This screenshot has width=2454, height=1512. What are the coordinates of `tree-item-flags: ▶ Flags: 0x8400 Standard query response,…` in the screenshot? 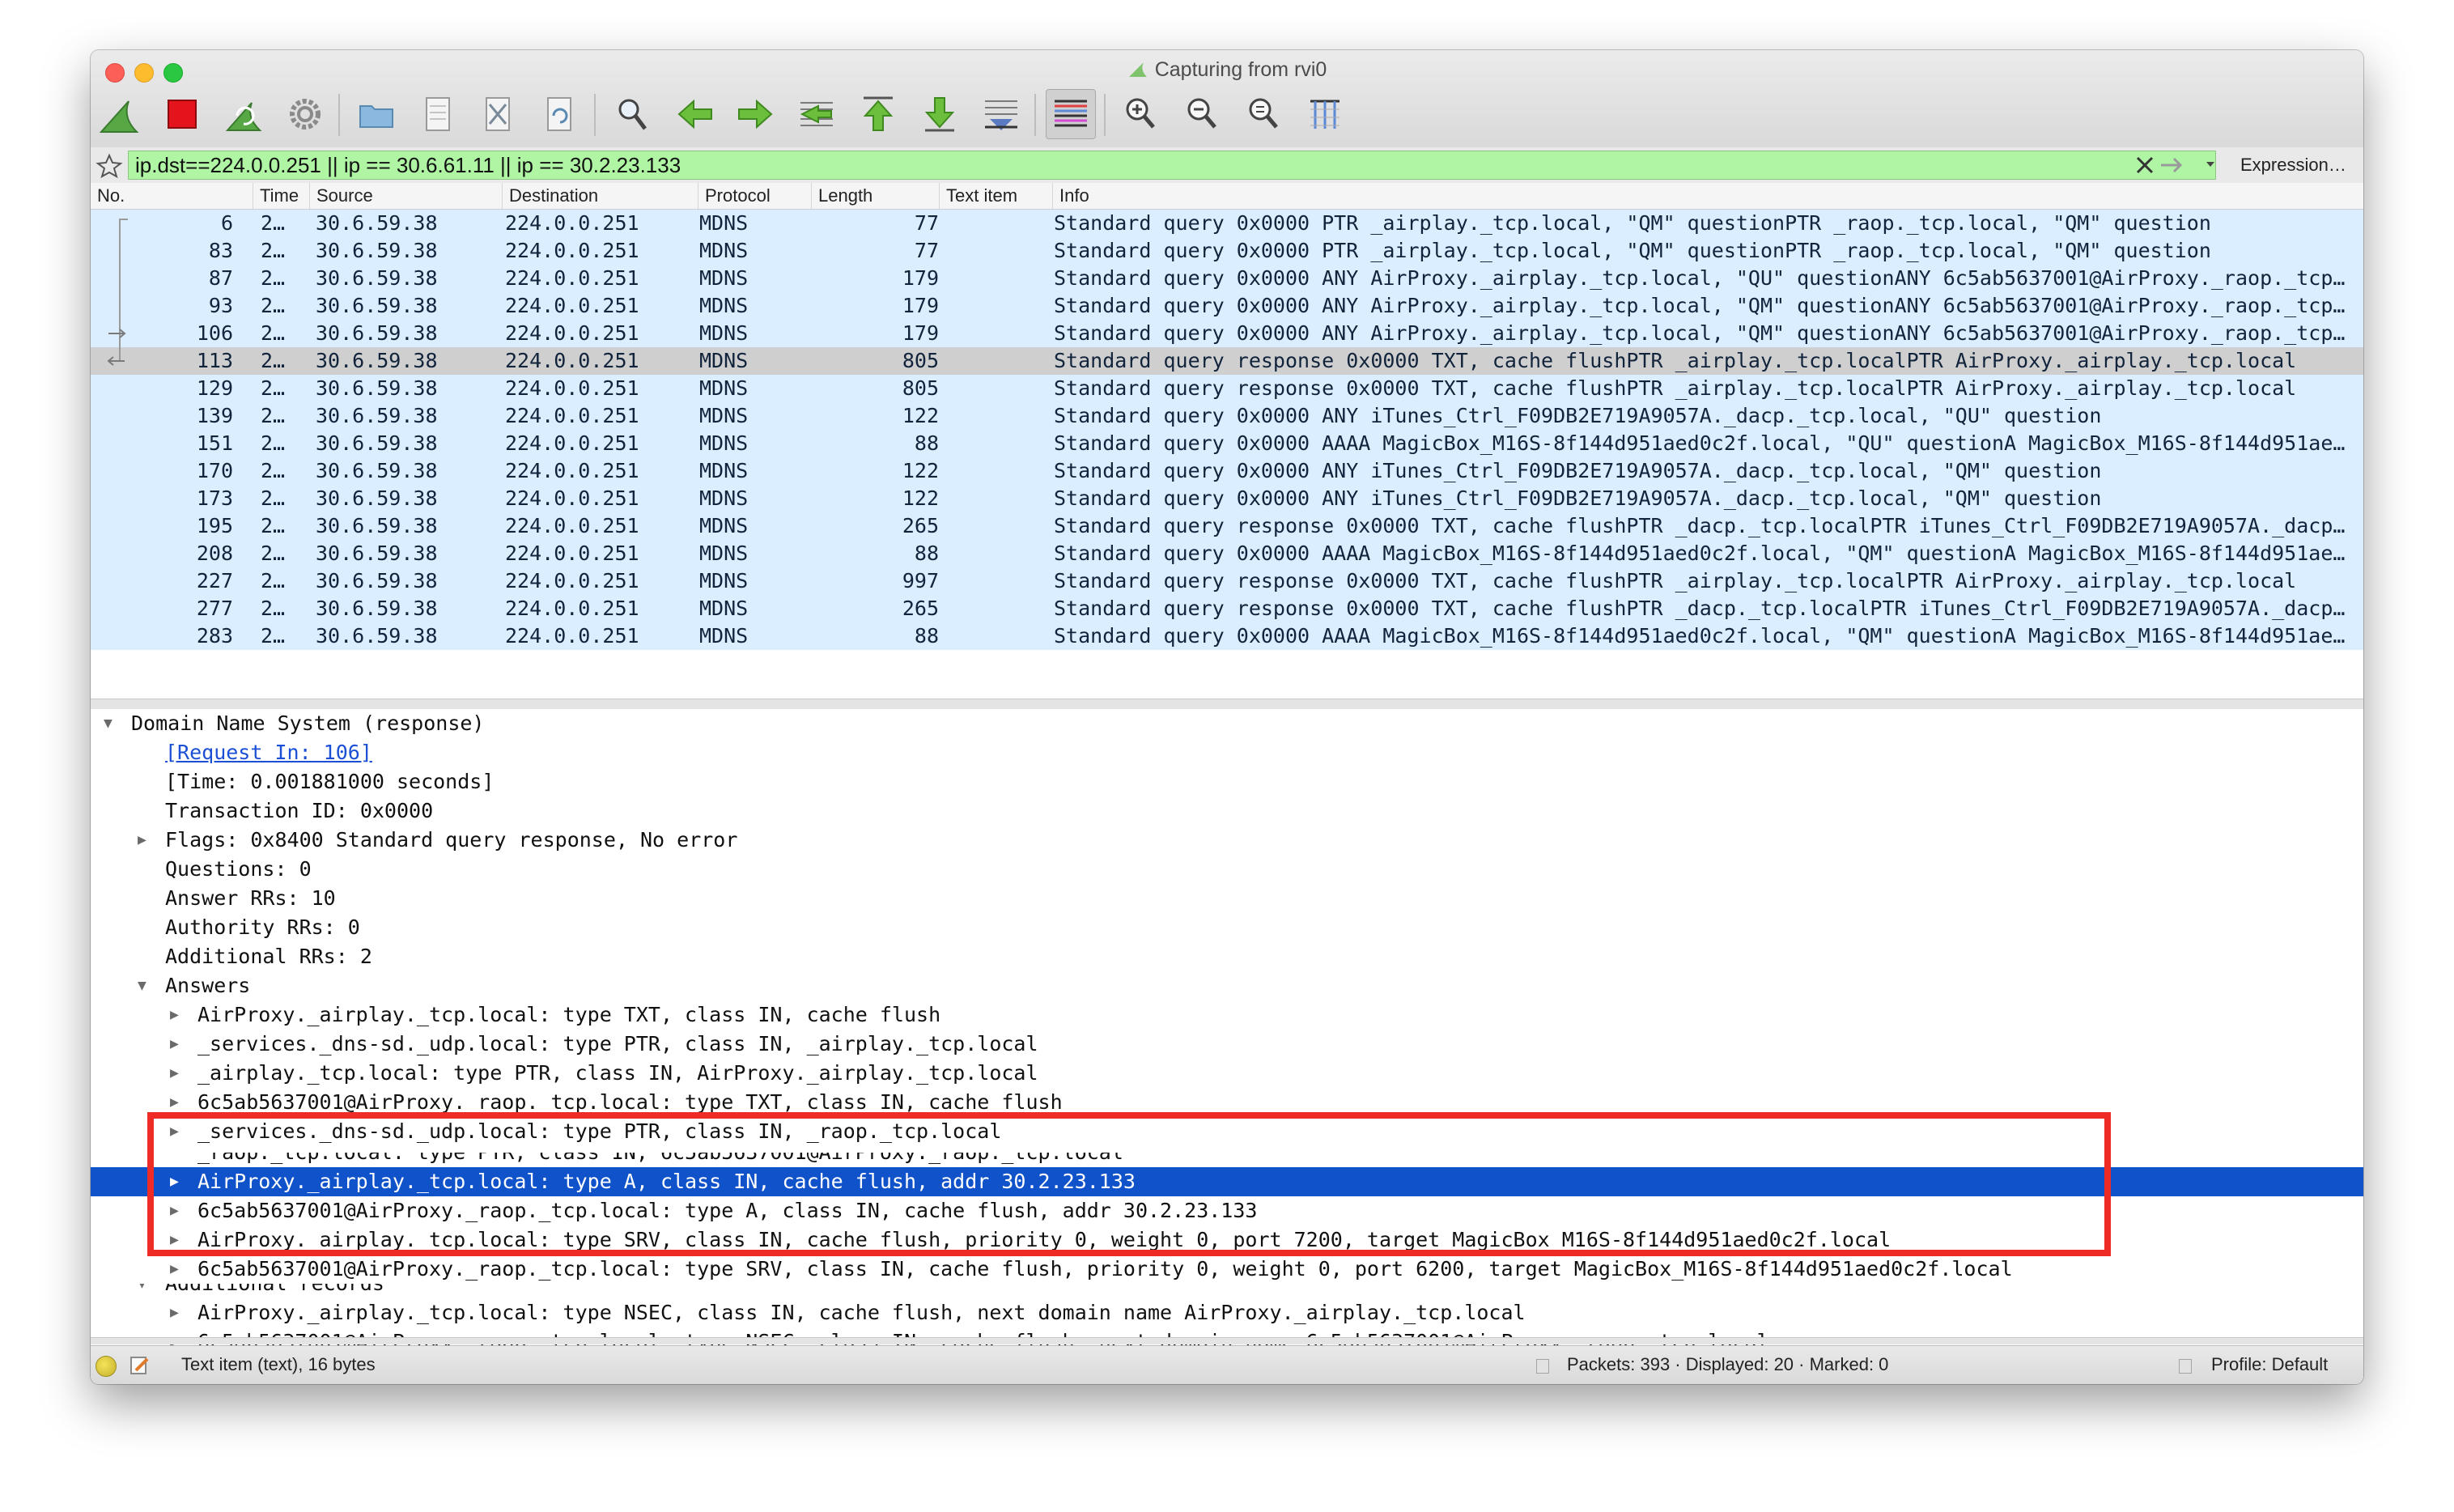 It's located at (1227, 840).